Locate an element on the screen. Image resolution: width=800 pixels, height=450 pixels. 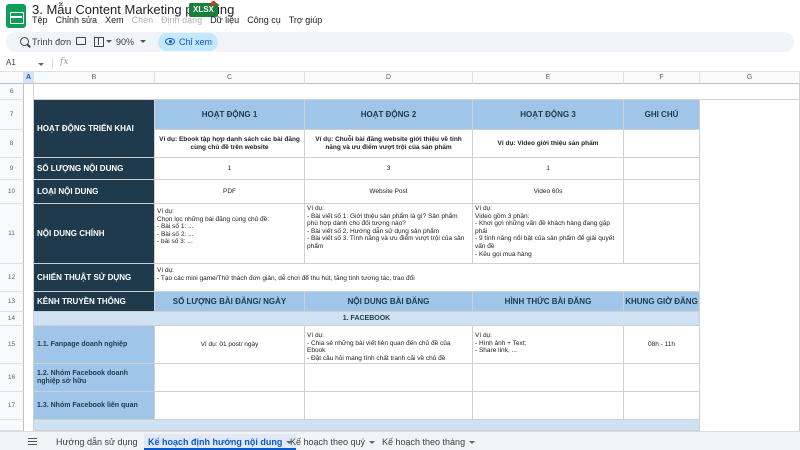
menu-edit: Chỉnh sửa is located at coordinates (77, 22).